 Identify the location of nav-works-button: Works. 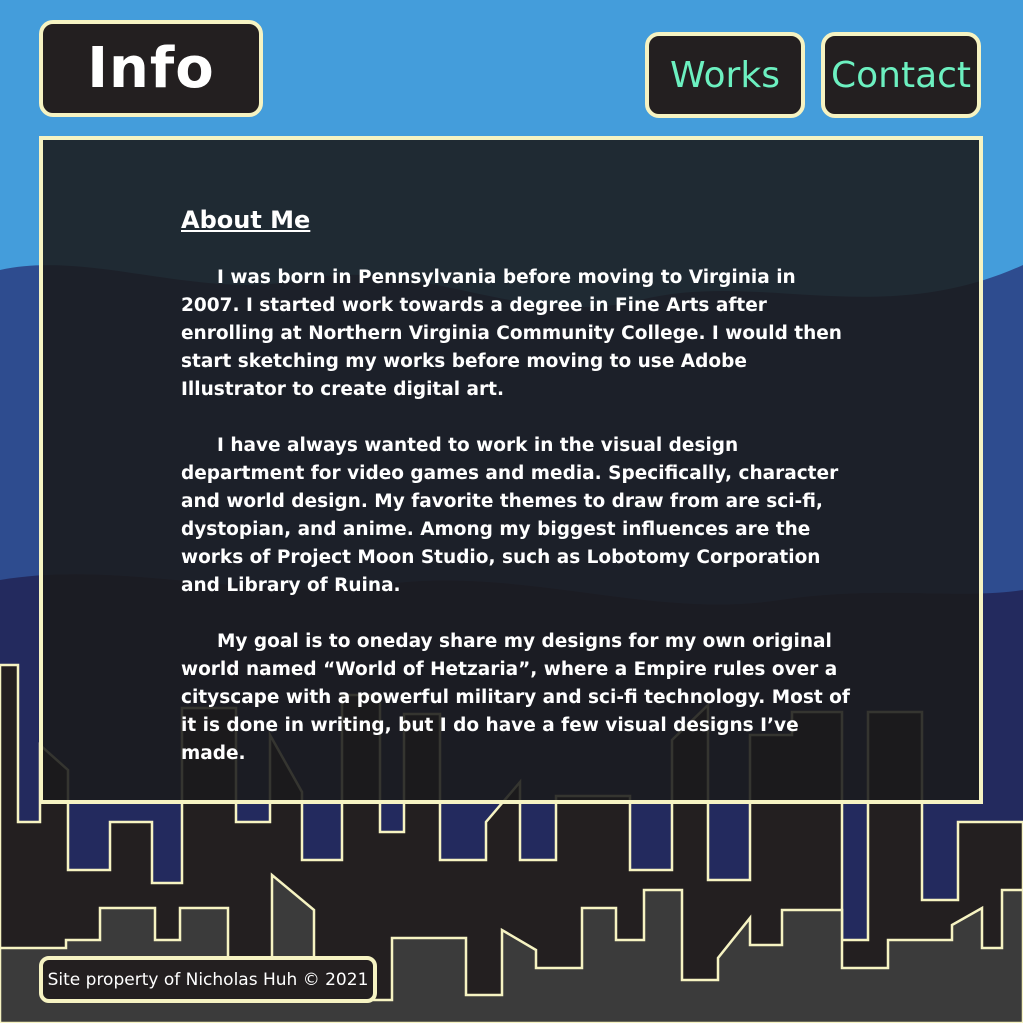
(725, 75).